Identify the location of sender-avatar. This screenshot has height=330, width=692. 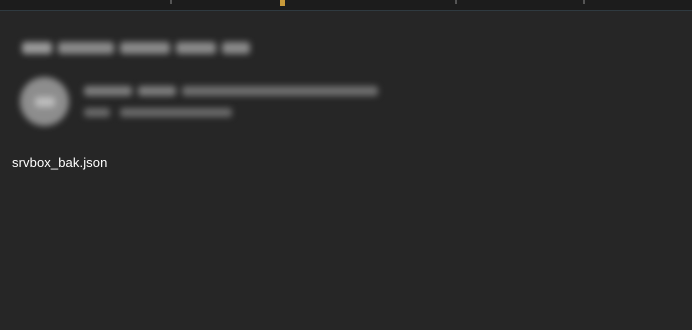
(44, 101).